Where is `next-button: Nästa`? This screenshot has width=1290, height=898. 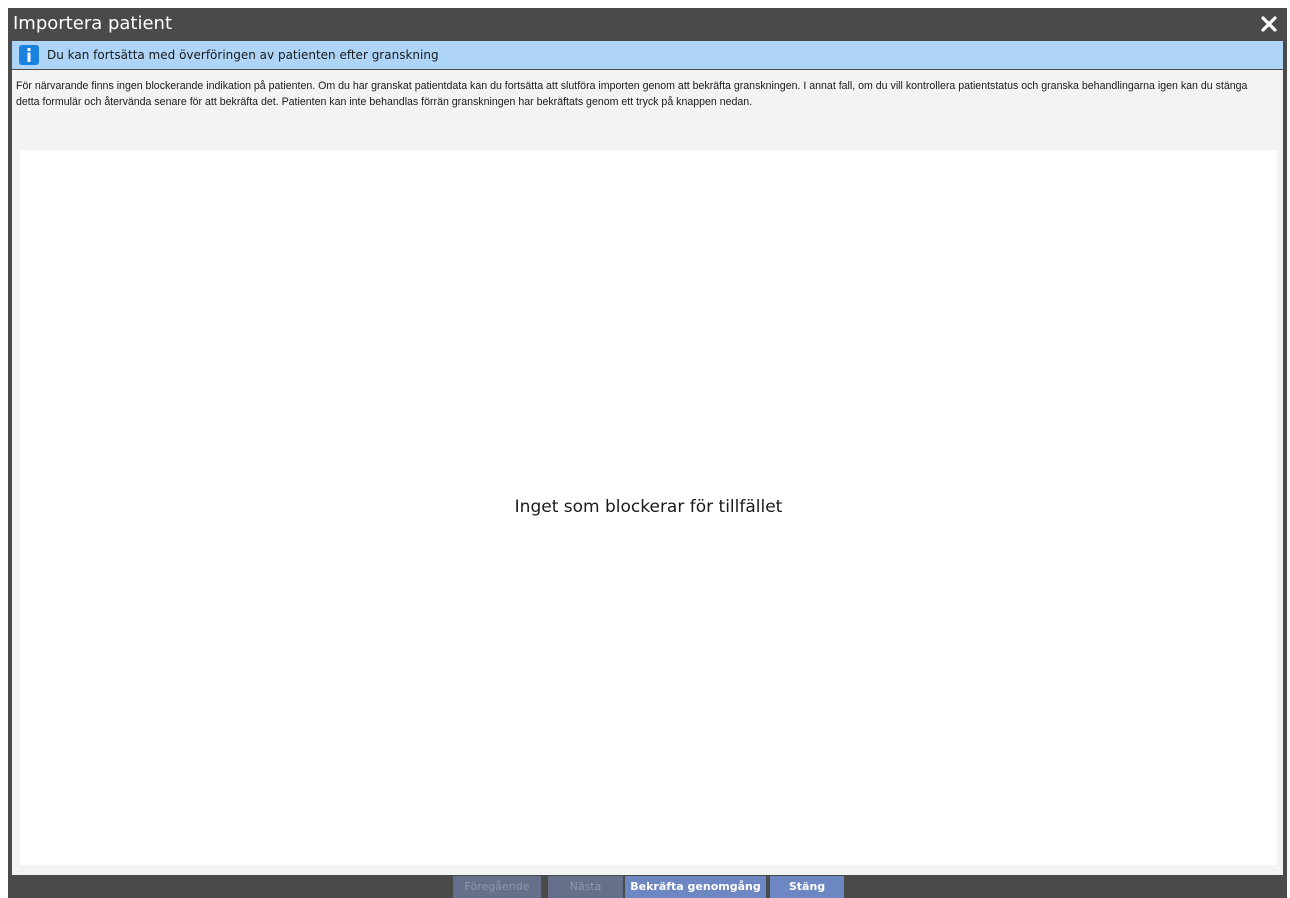 next-button: Nästa is located at coordinates (585, 887).